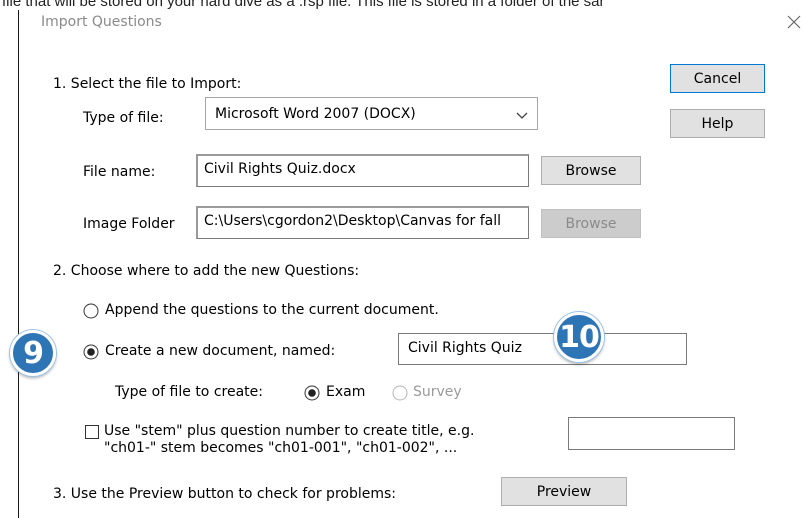 The height and width of the screenshot is (518, 804). I want to click on step-10-badge: 10, so click(579, 337).